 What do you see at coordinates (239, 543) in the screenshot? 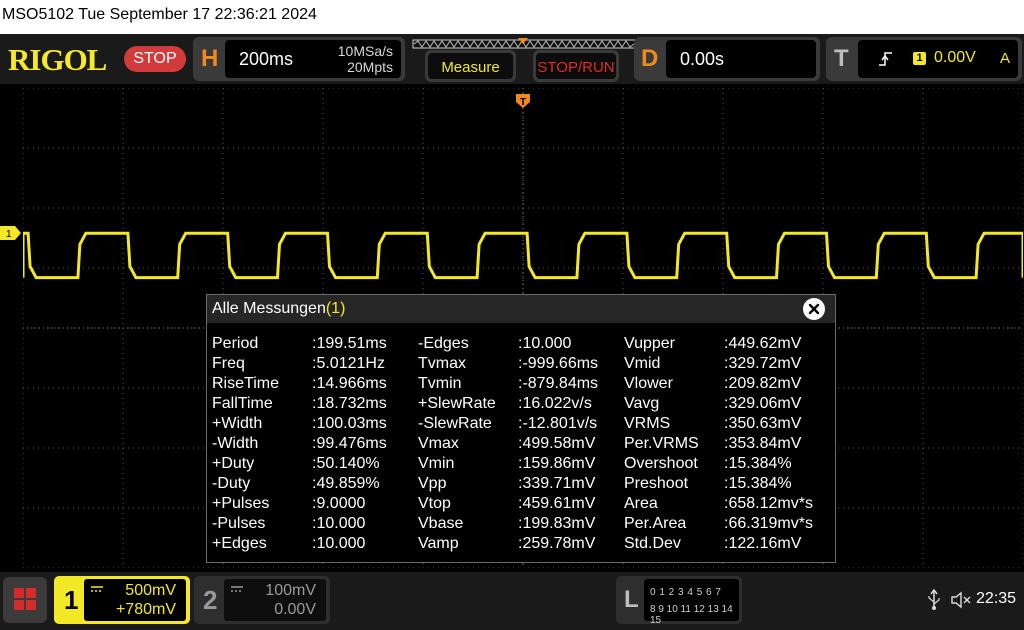
I see `measurement-name: +Edges` at bounding box center [239, 543].